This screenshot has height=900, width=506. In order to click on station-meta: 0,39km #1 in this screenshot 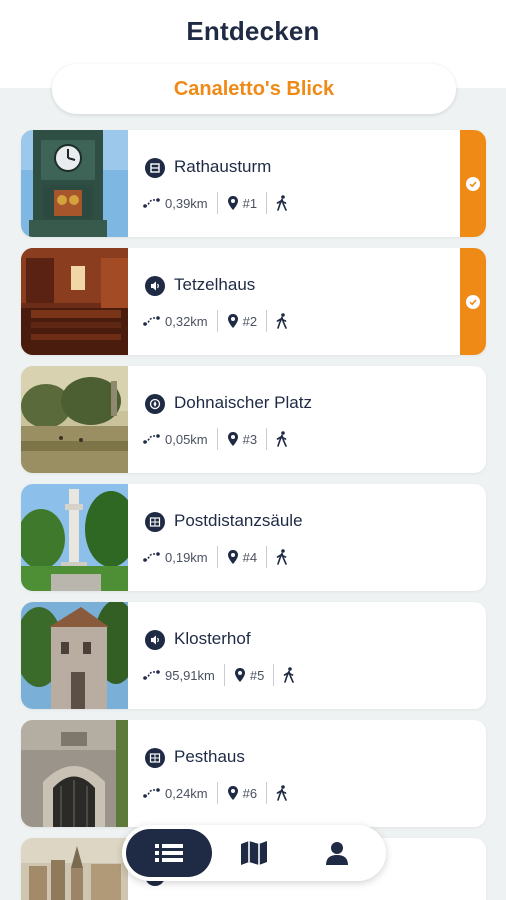, I will do `click(215, 203)`.